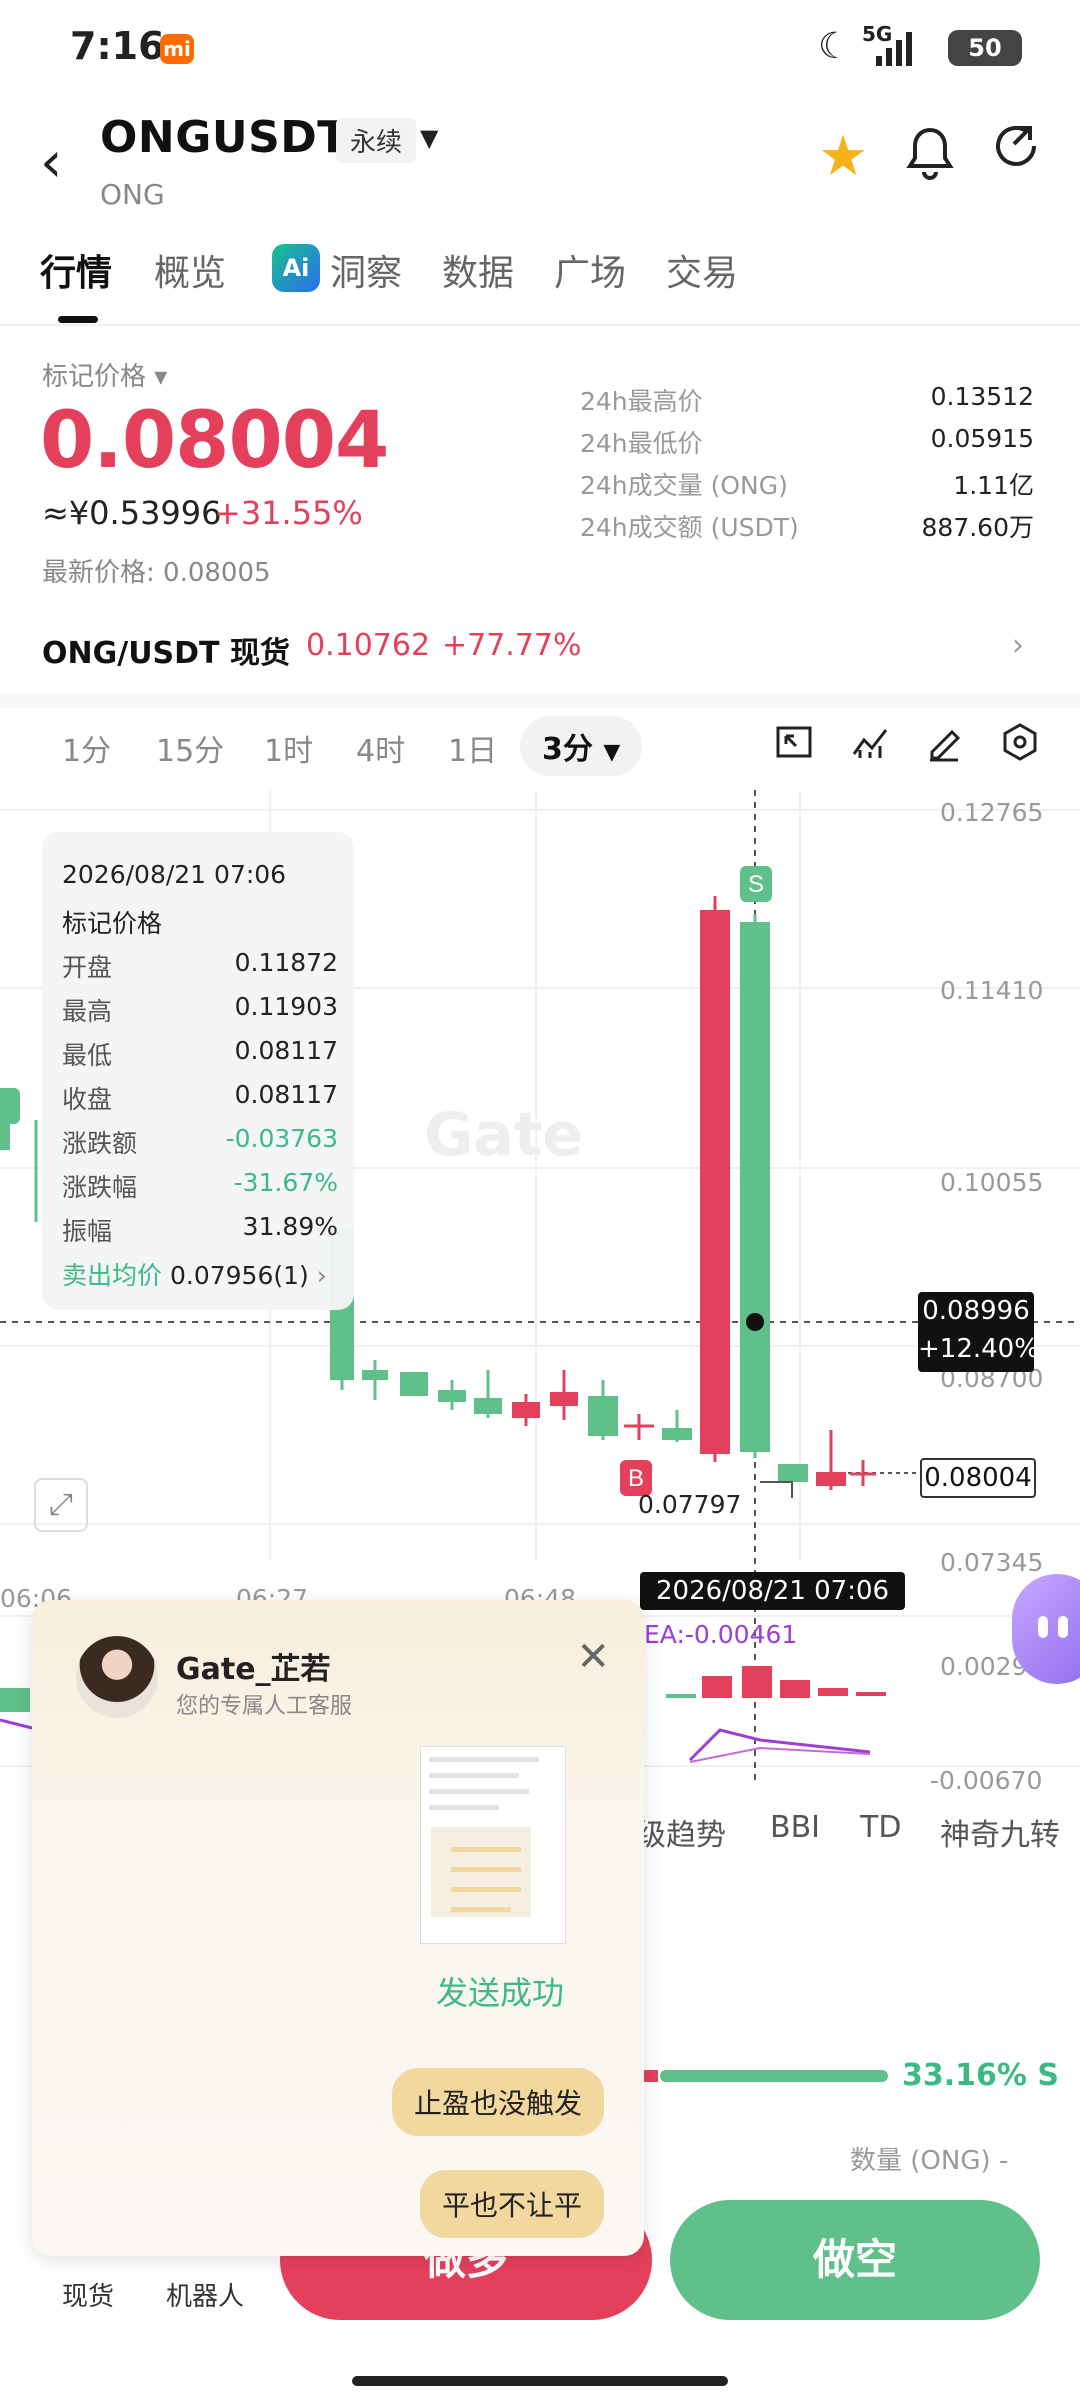 The height and width of the screenshot is (2400, 1080). Describe the element at coordinates (117, 46) in the screenshot. I see `status-time: 7:16` at that location.